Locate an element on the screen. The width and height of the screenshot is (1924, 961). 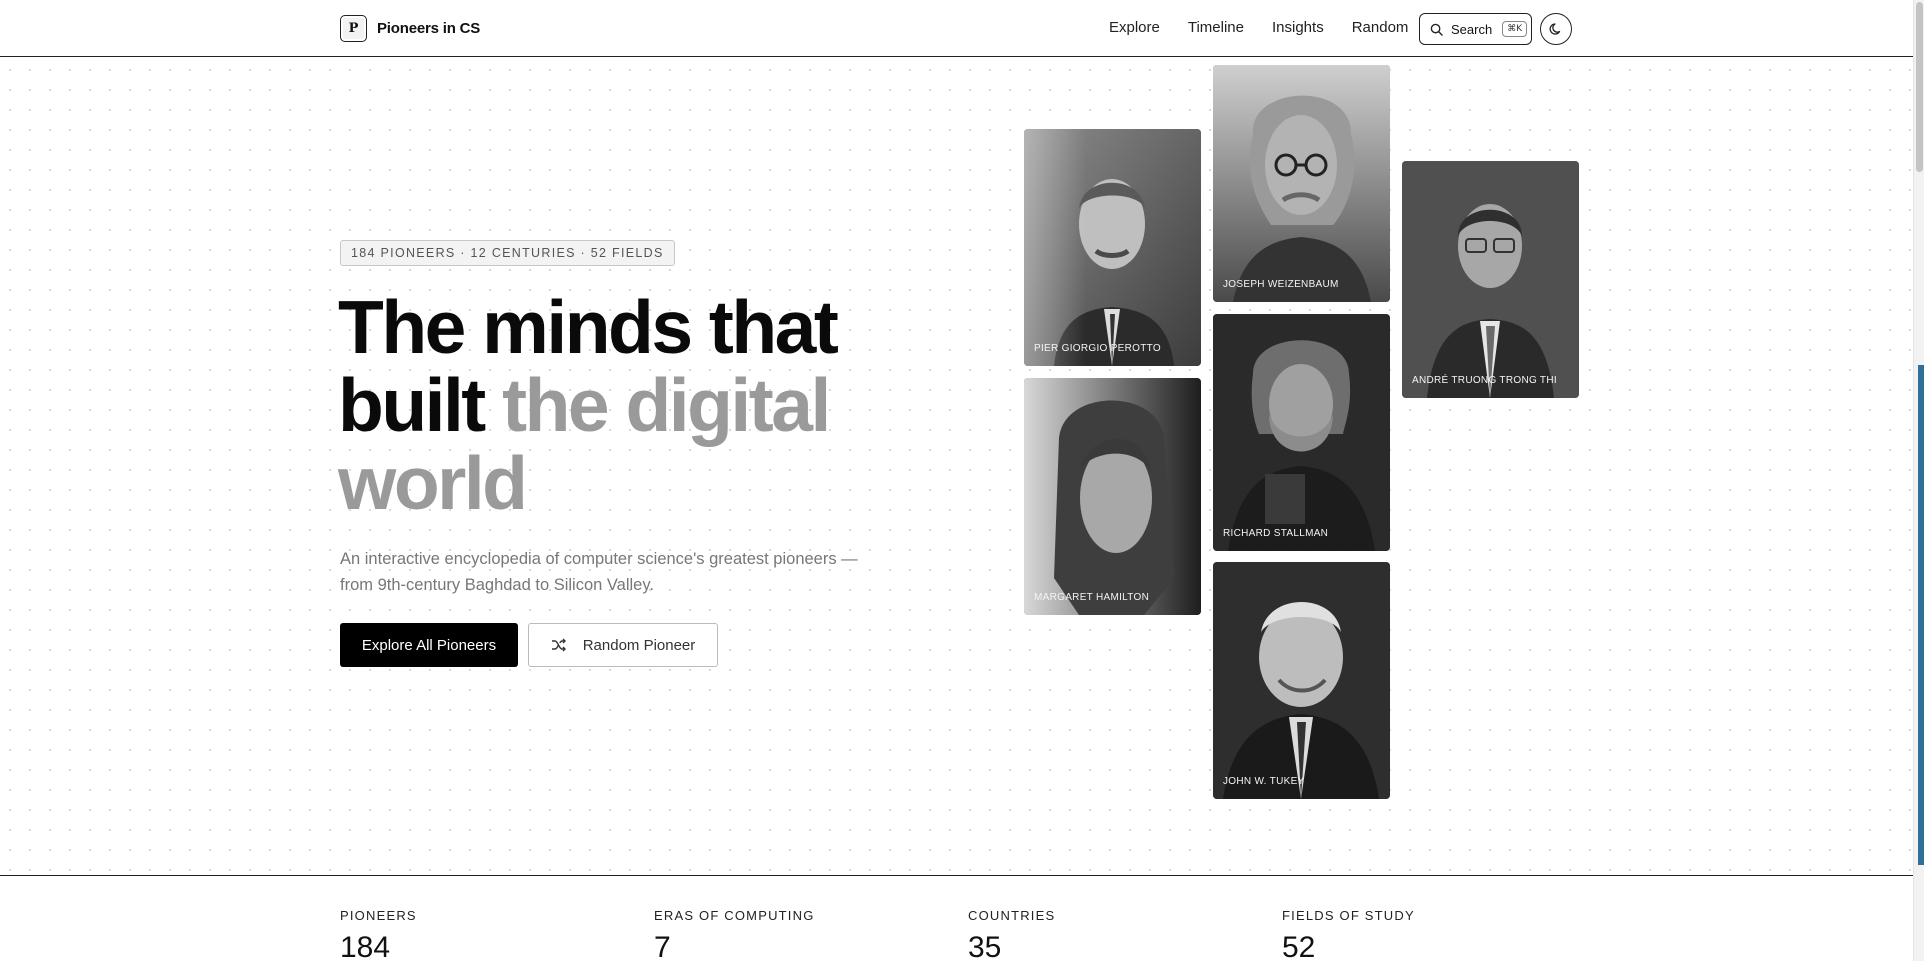
random-pioneer-button: Random Pioneer is located at coordinates (623, 645).